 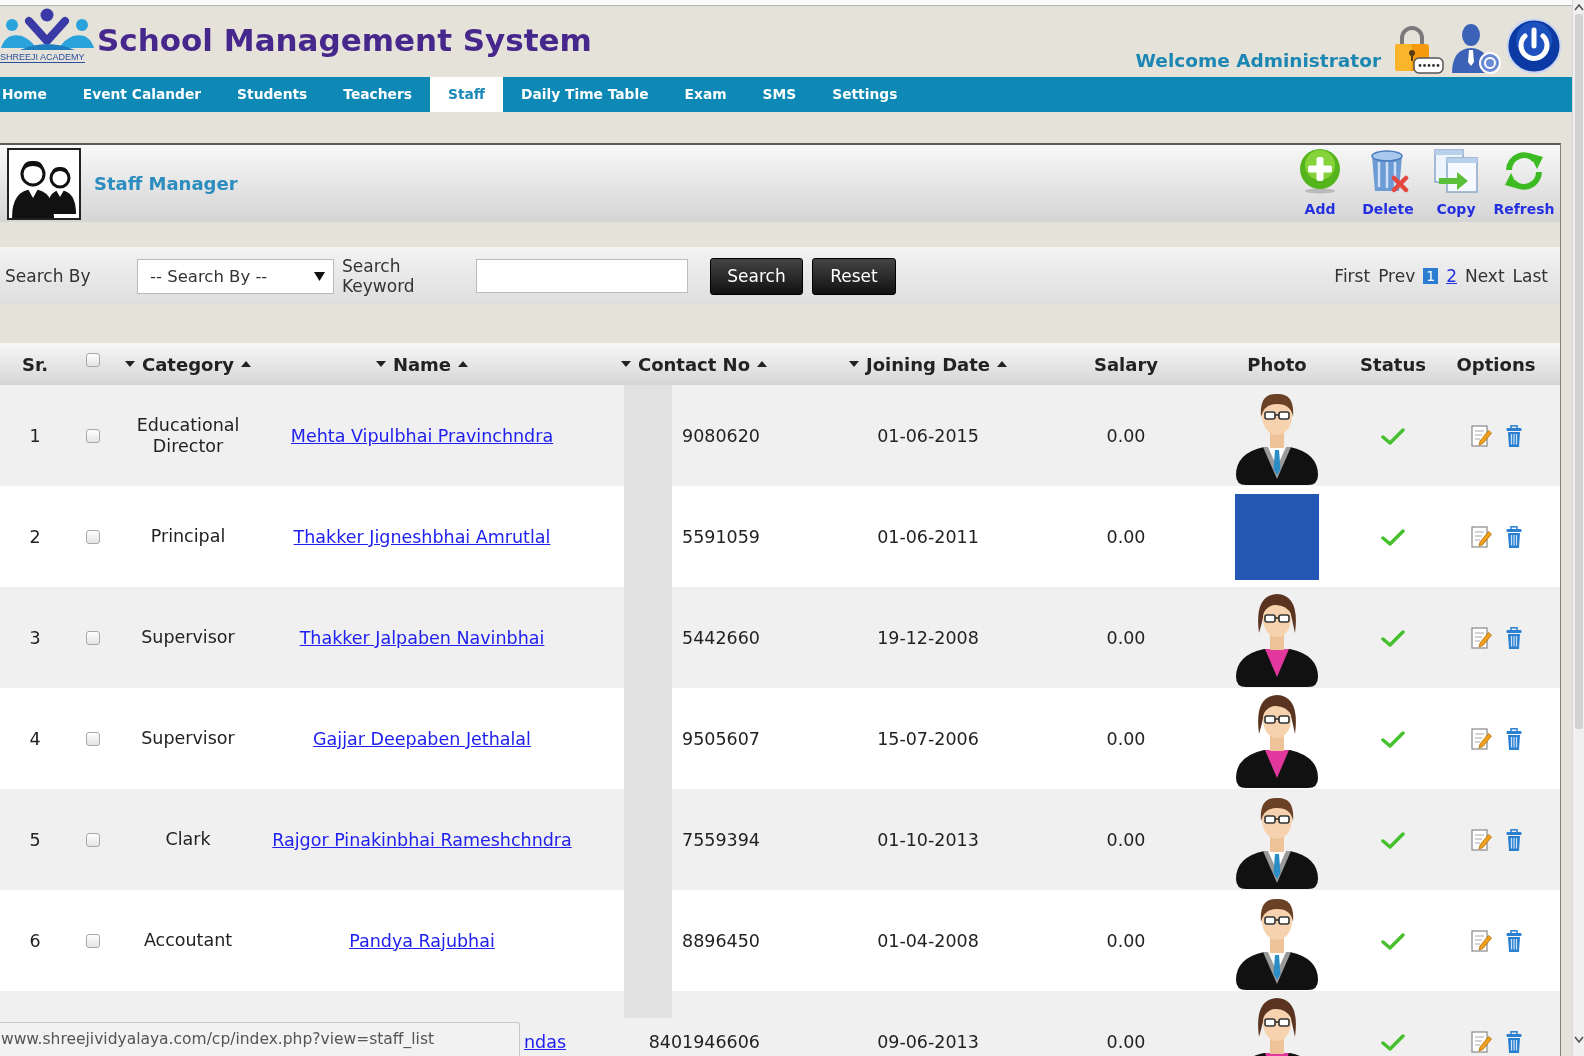 I want to click on serial-number: 3, so click(x=35, y=637).